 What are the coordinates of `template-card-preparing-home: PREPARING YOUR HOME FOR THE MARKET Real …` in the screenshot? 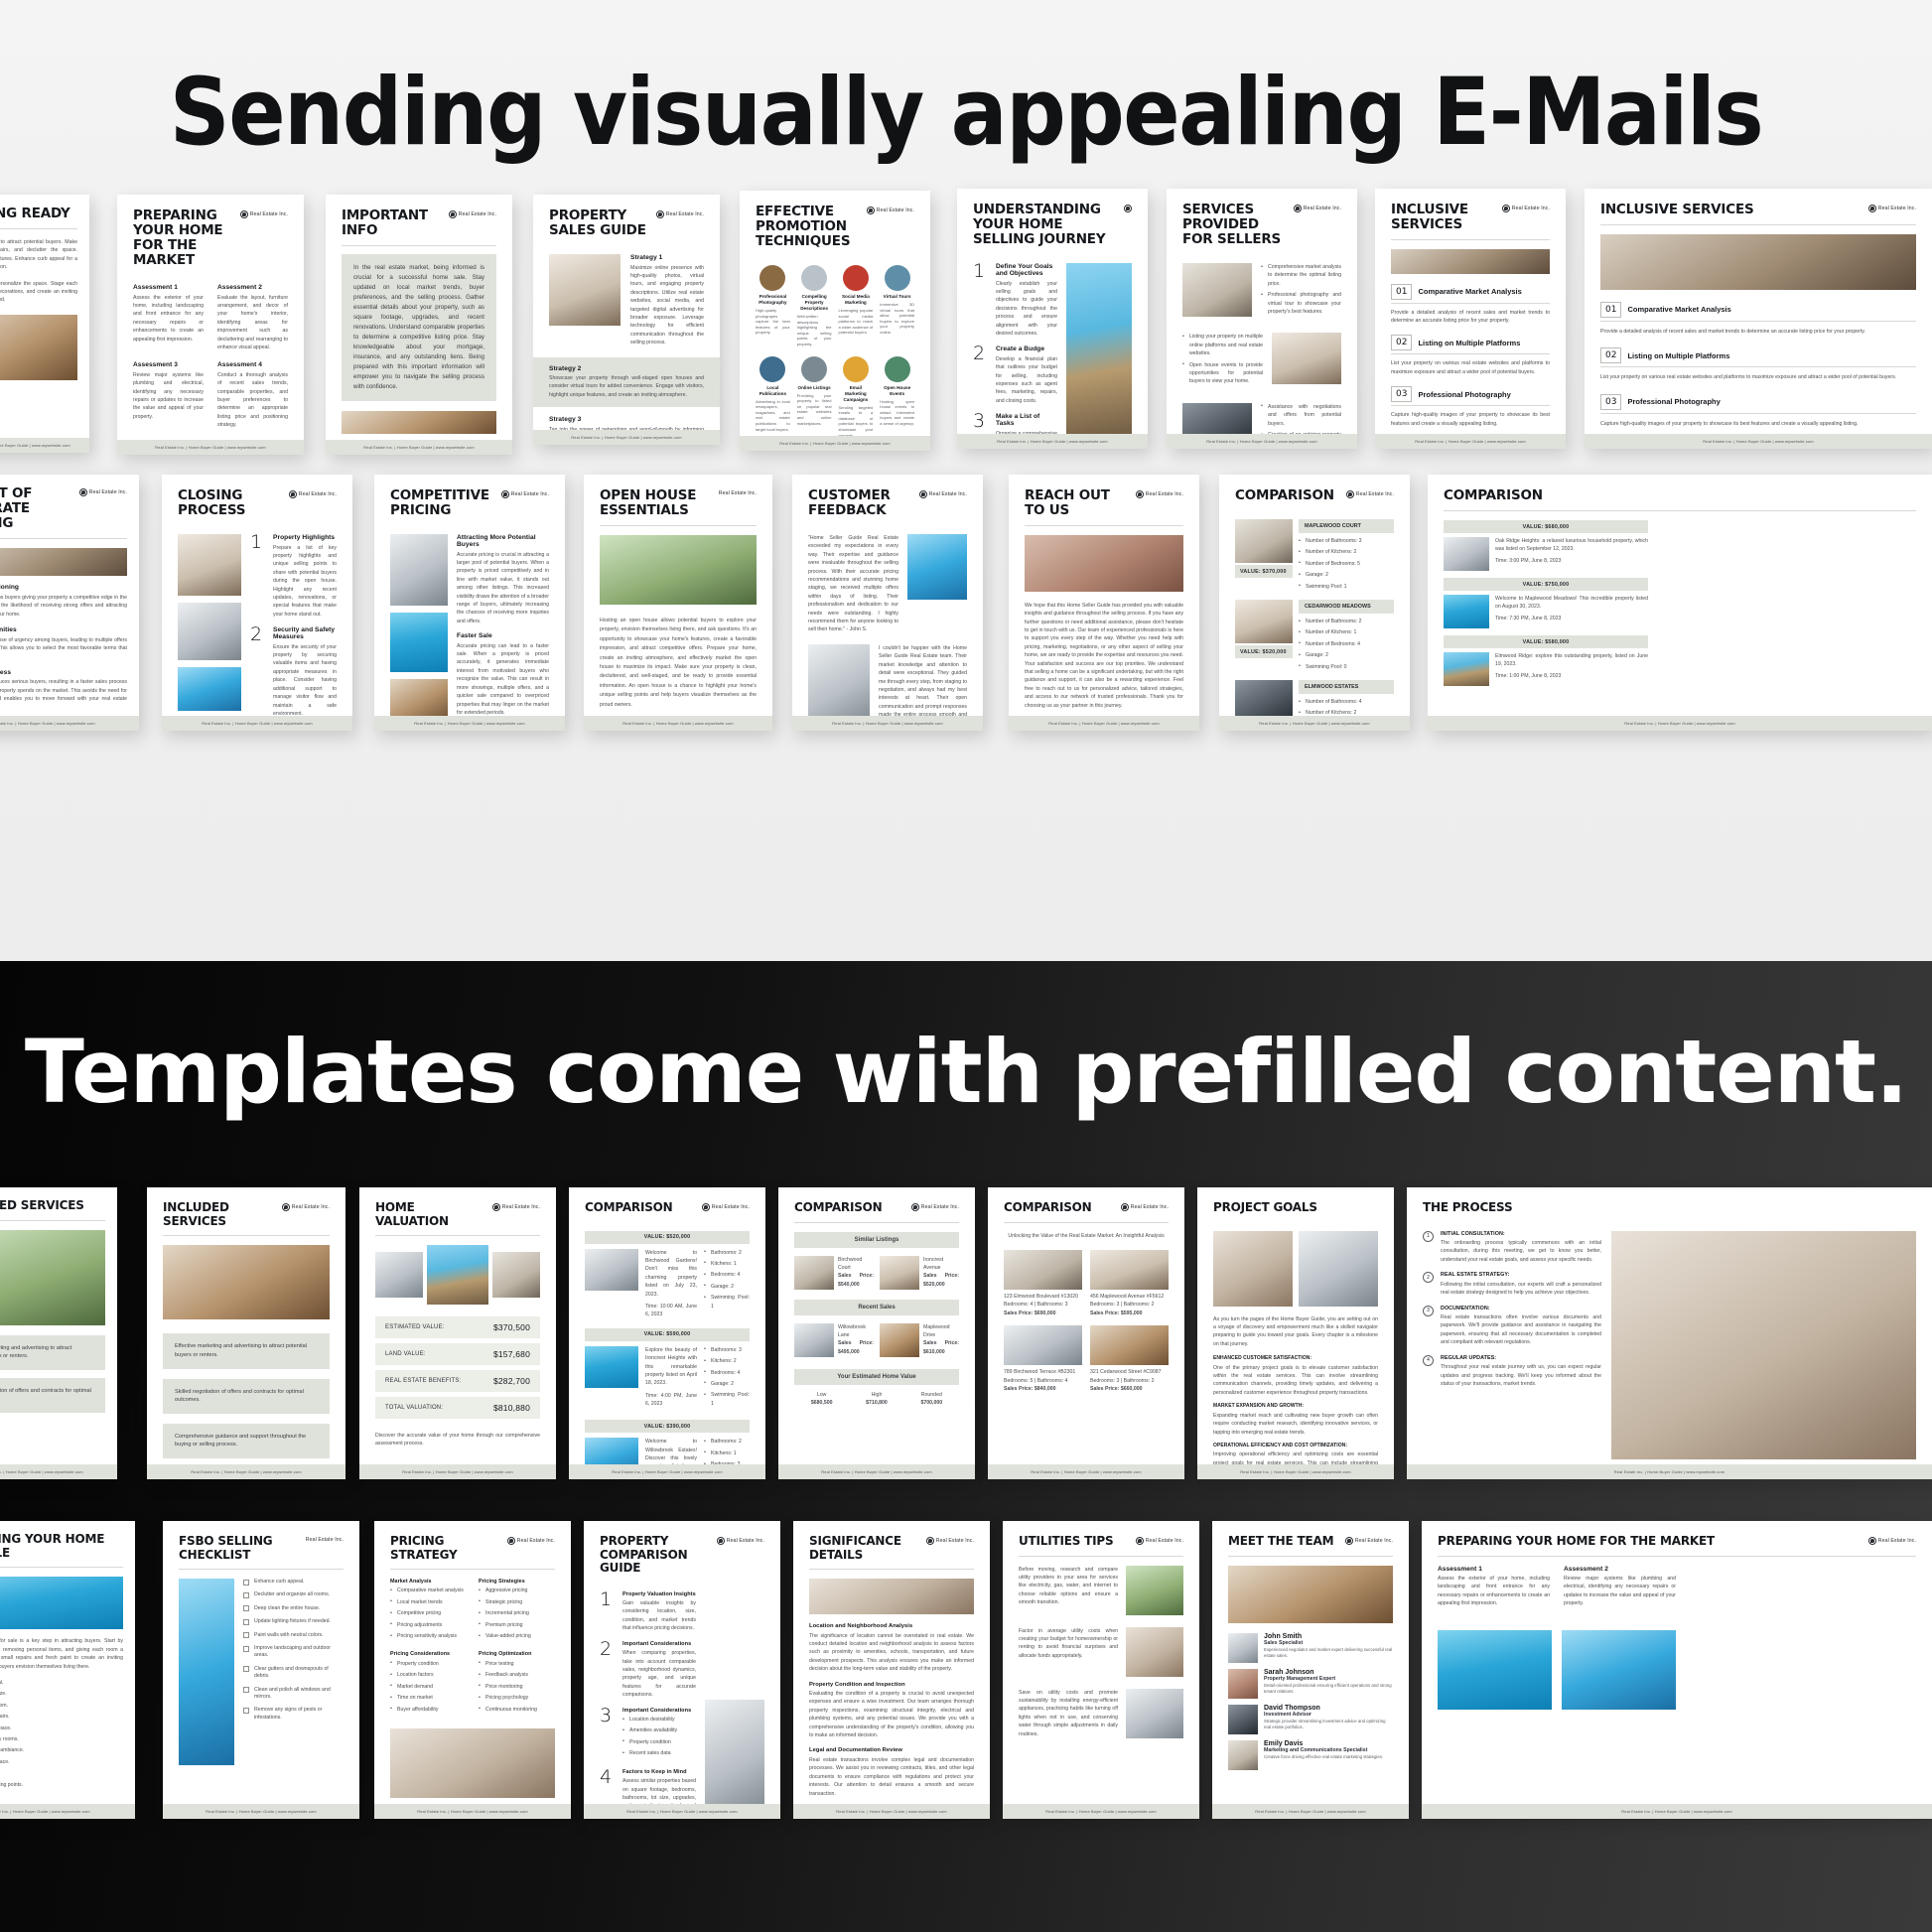 It's located at (211, 325).